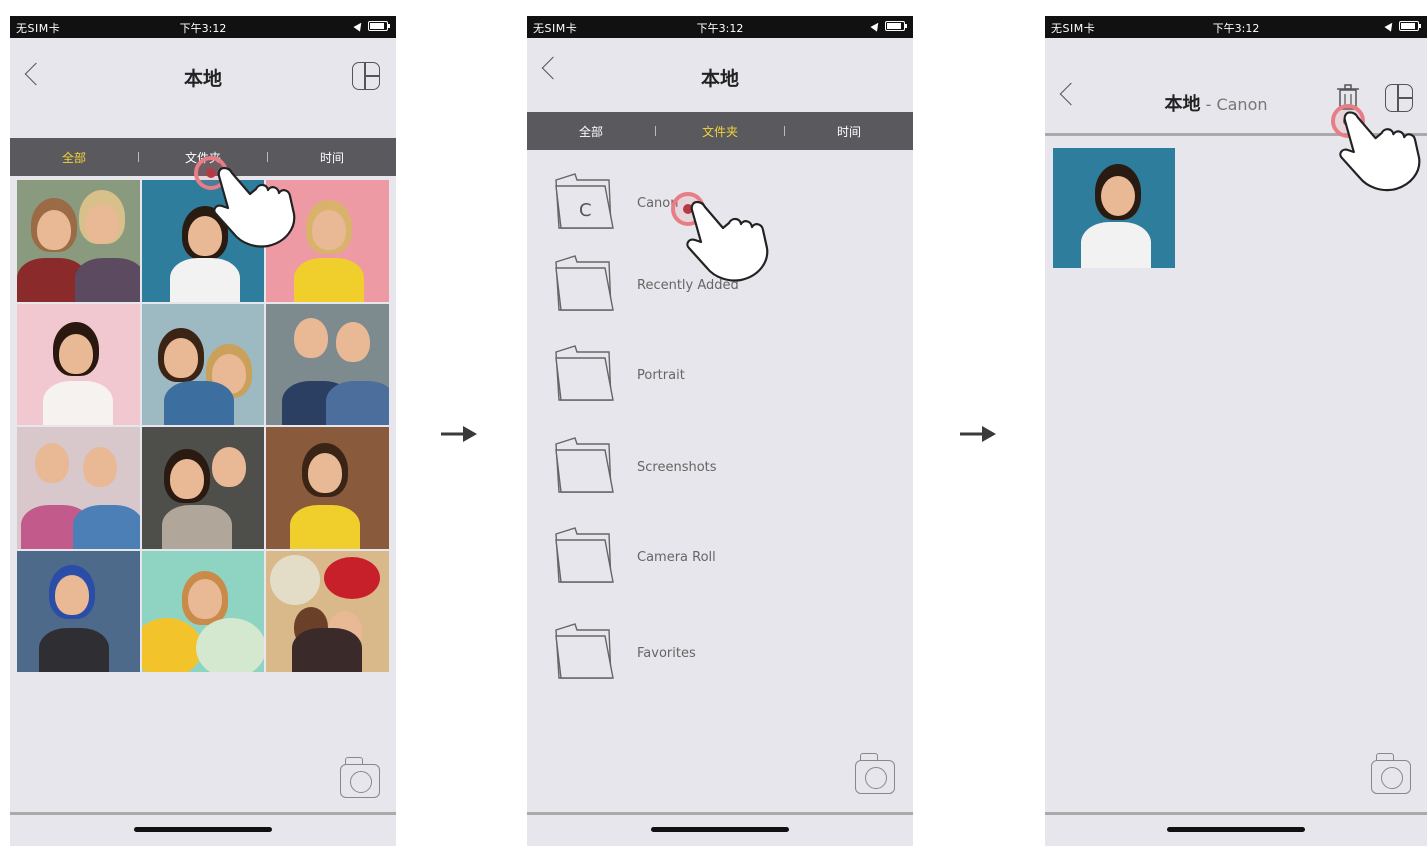 The width and height of the screenshot is (1427, 846). Describe the element at coordinates (677, 467) in the screenshot. I see `folder-name: Screenshots` at that location.